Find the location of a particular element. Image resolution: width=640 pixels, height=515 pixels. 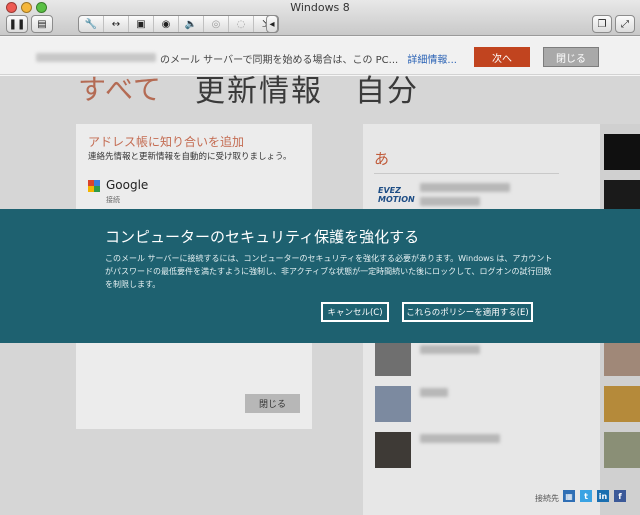

section-letter: あ is located at coordinates (382, 159).